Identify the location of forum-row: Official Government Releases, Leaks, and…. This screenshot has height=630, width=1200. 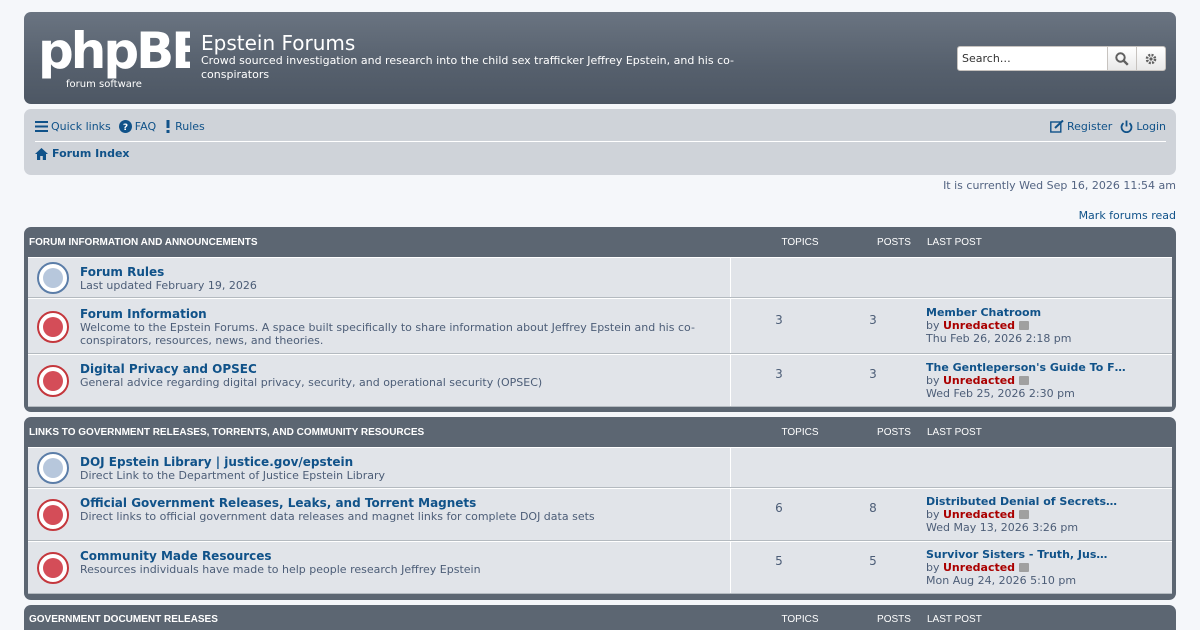
(600, 514).